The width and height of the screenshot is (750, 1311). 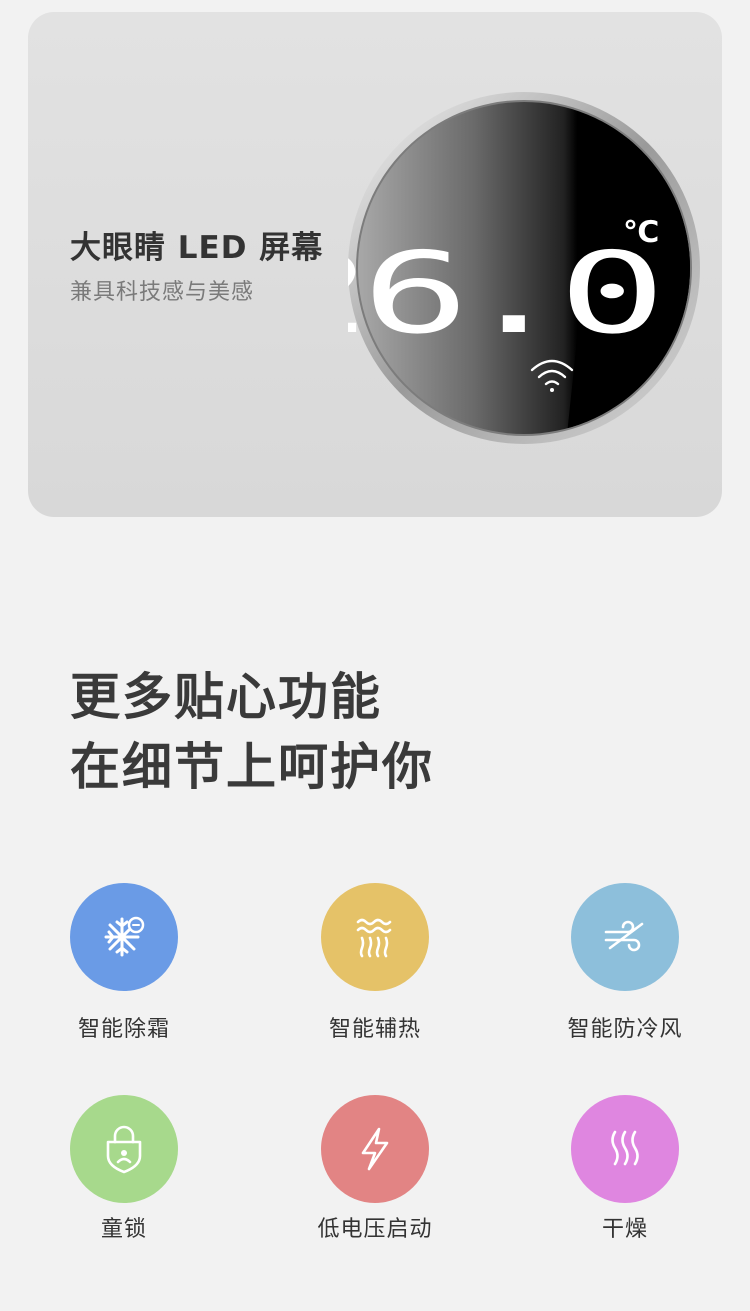 I want to click on display-unit: ℃, so click(x=641, y=232).